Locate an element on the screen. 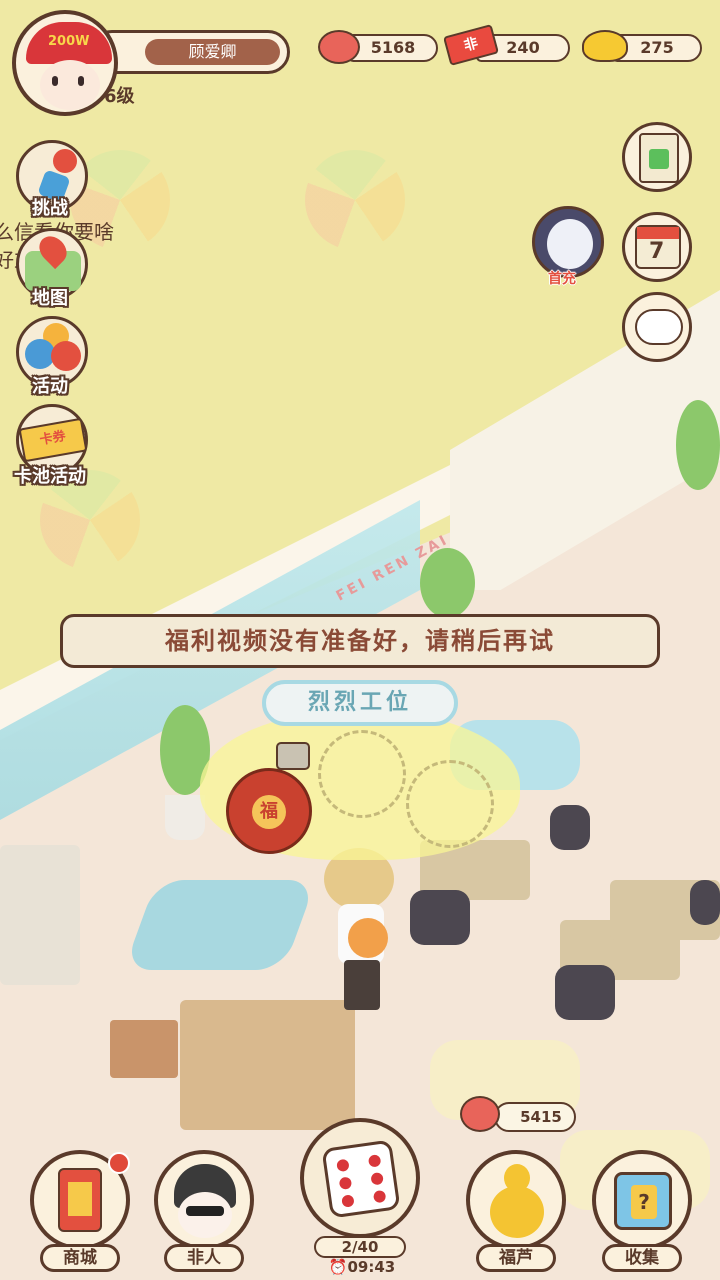  menu-label-challenge: 挑战 is located at coordinates (50, 208).